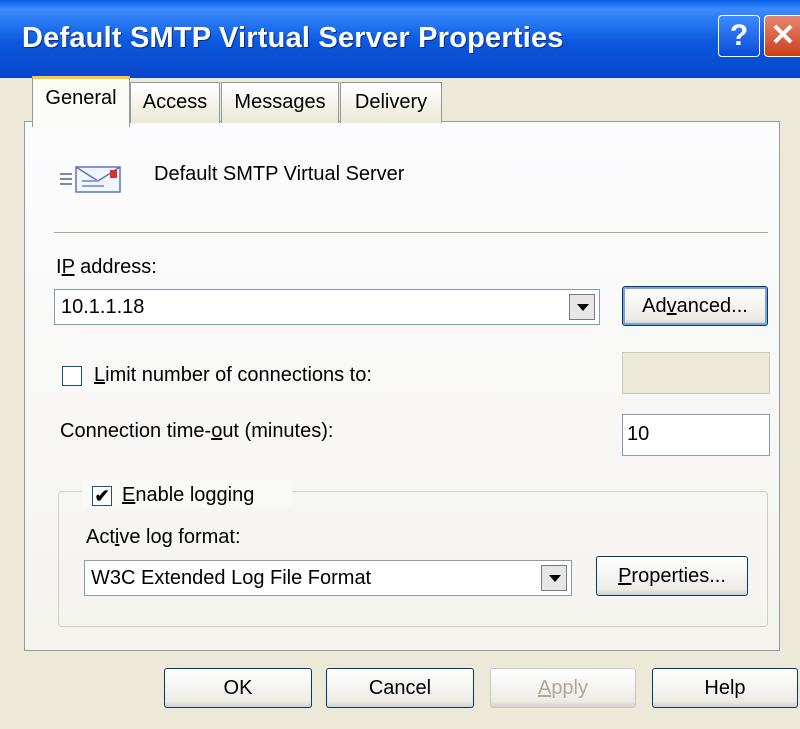  What do you see at coordinates (188, 495) in the screenshot?
I see `enable-logging-label: Enable logging` at bounding box center [188, 495].